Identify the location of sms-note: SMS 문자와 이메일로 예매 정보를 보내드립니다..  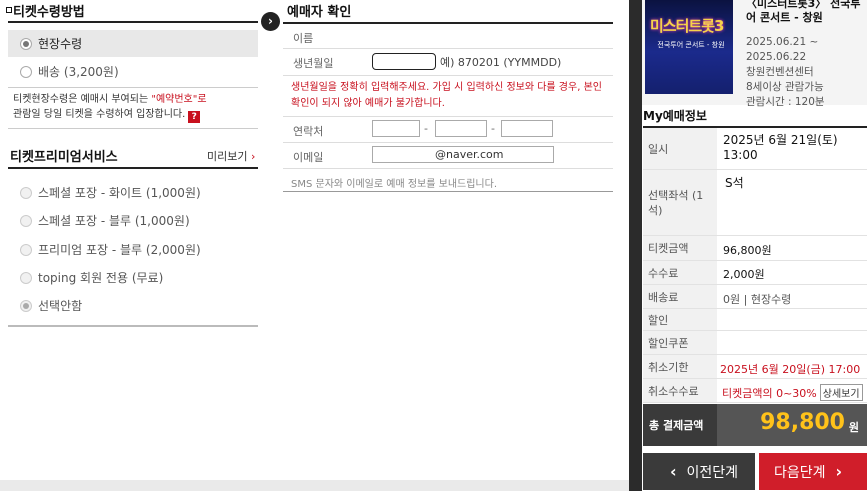
(394, 184).